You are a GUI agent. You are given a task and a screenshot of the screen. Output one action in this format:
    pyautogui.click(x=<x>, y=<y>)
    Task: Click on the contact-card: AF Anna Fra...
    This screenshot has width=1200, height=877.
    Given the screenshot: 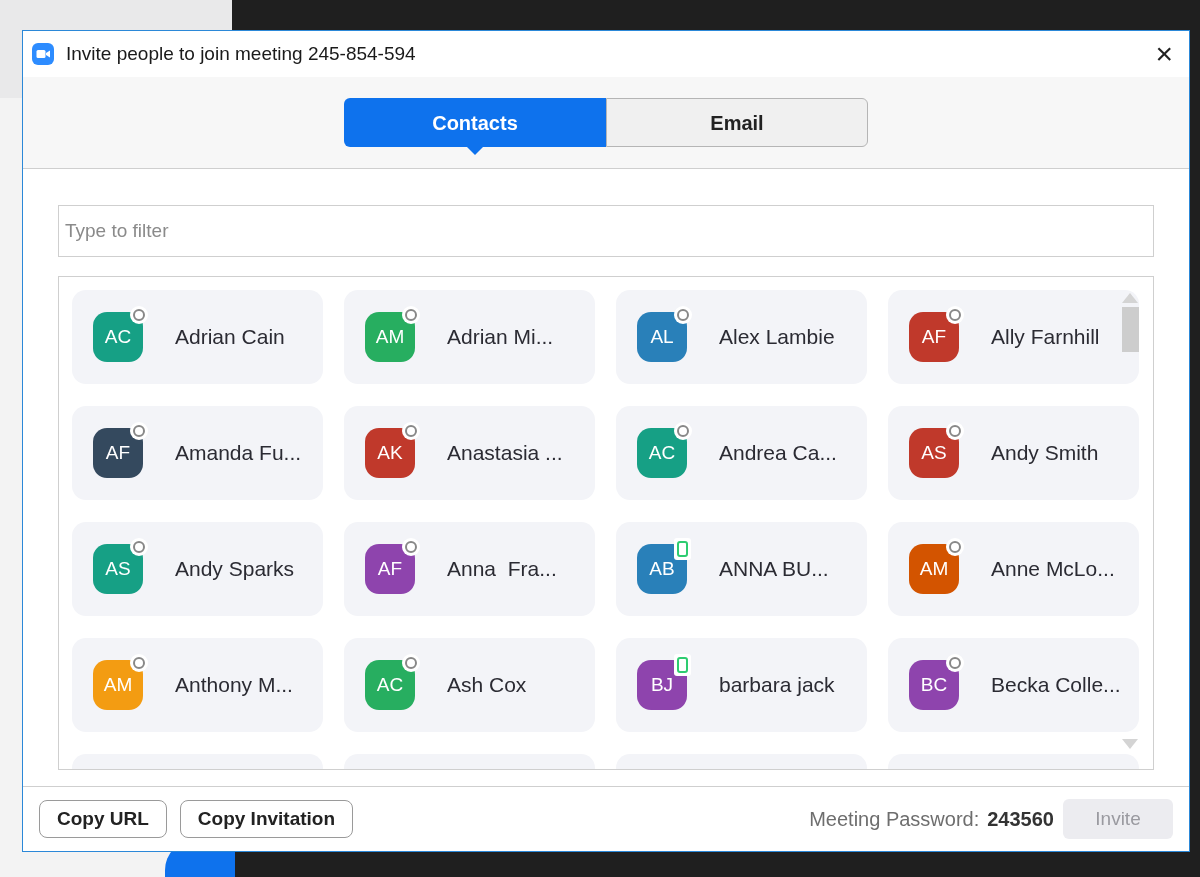 What is the action you would take?
    pyautogui.click(x=469, y=569)
    